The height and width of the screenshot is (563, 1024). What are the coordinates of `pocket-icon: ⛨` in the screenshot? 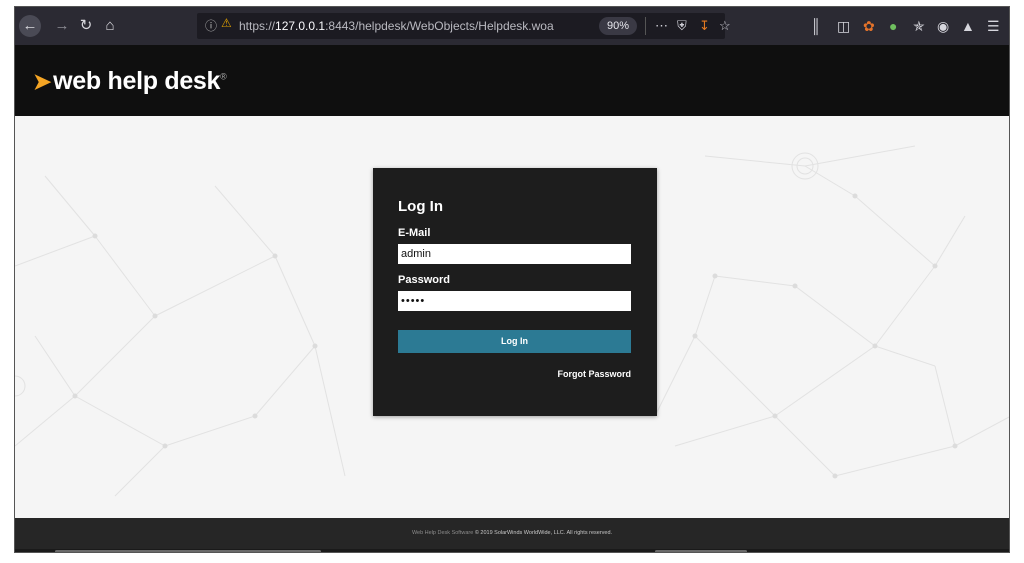 It's located at (682, 26).